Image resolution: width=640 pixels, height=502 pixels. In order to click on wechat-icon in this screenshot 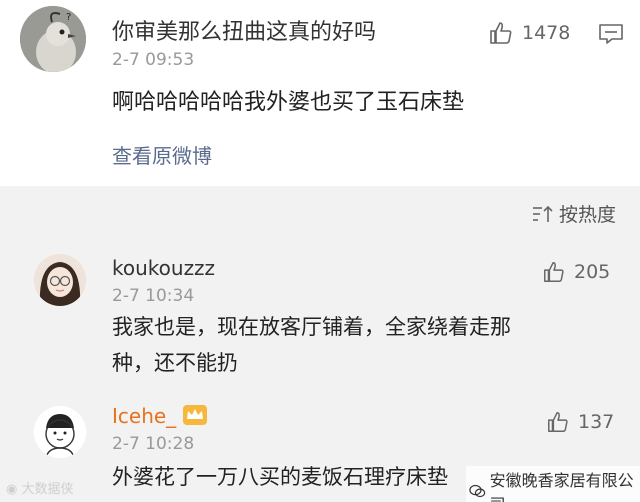, I will do `click(477, 491)`.